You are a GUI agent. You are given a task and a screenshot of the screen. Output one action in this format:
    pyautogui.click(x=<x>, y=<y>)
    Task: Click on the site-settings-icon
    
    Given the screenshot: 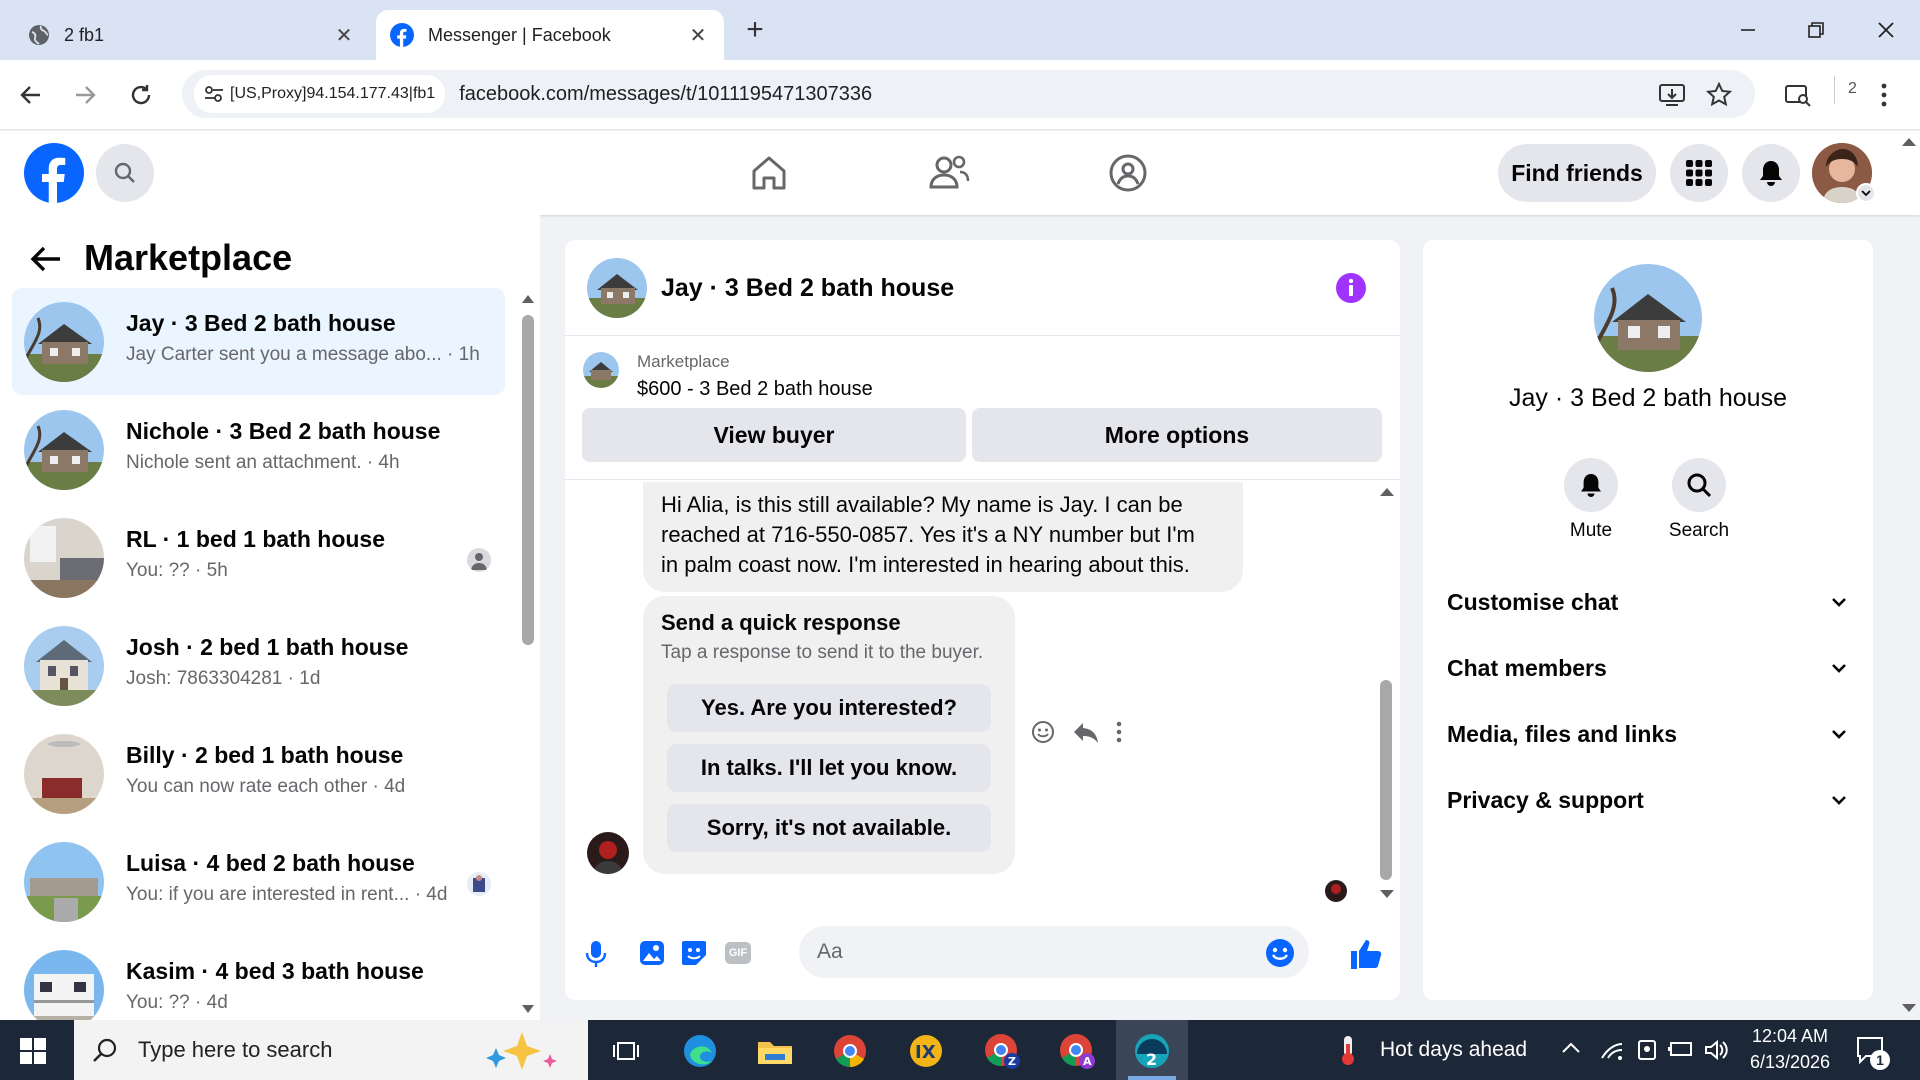 What is the action you would take?
    pyautogui.click(x=214, y=94)
    